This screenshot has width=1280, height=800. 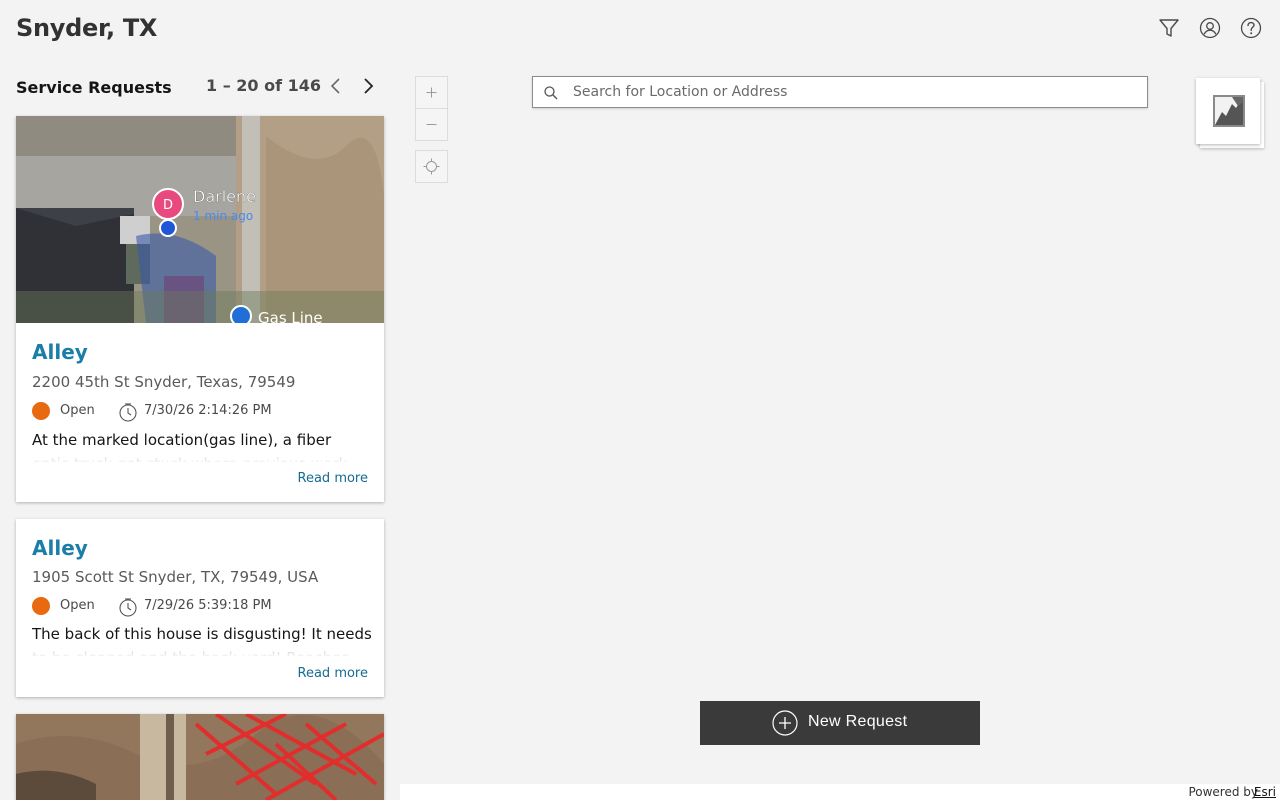 What do you see at coordinates (853, 92) in the screenshot?
I see `search-input` at bounding box center [853, 92].